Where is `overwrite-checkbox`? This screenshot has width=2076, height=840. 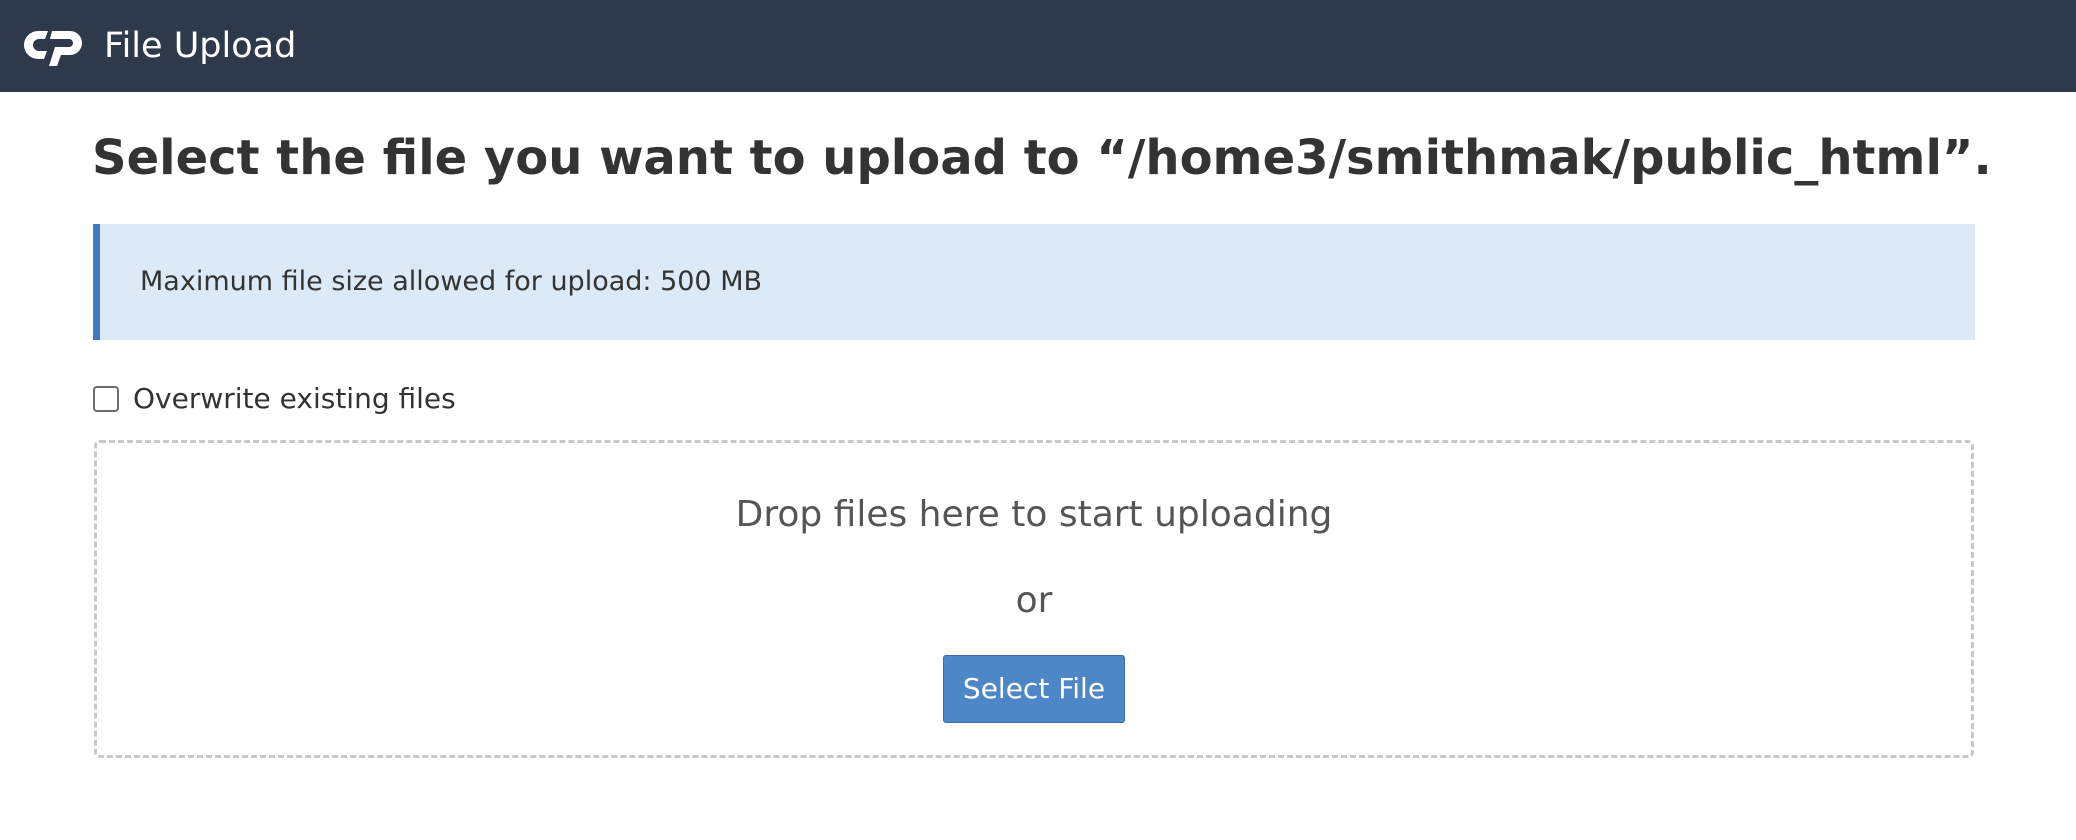 overwrite-checkbox is located at coordinates (106, 399).